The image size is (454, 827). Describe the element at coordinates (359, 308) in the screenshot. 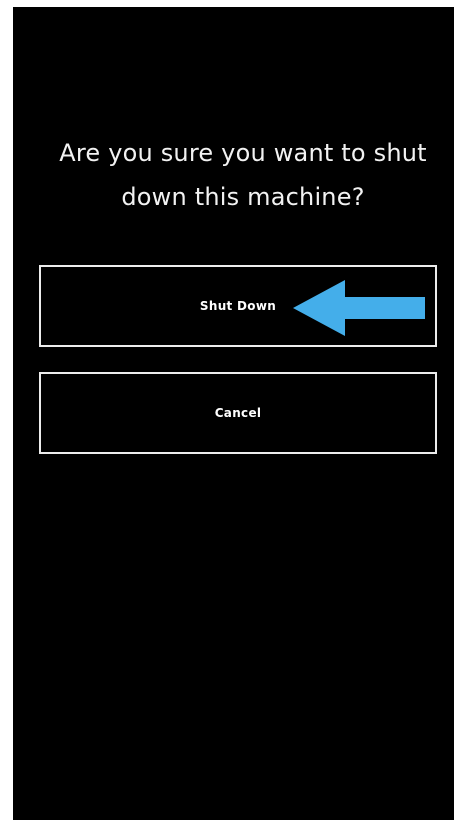

I see `arrow-left-icon` at that location.